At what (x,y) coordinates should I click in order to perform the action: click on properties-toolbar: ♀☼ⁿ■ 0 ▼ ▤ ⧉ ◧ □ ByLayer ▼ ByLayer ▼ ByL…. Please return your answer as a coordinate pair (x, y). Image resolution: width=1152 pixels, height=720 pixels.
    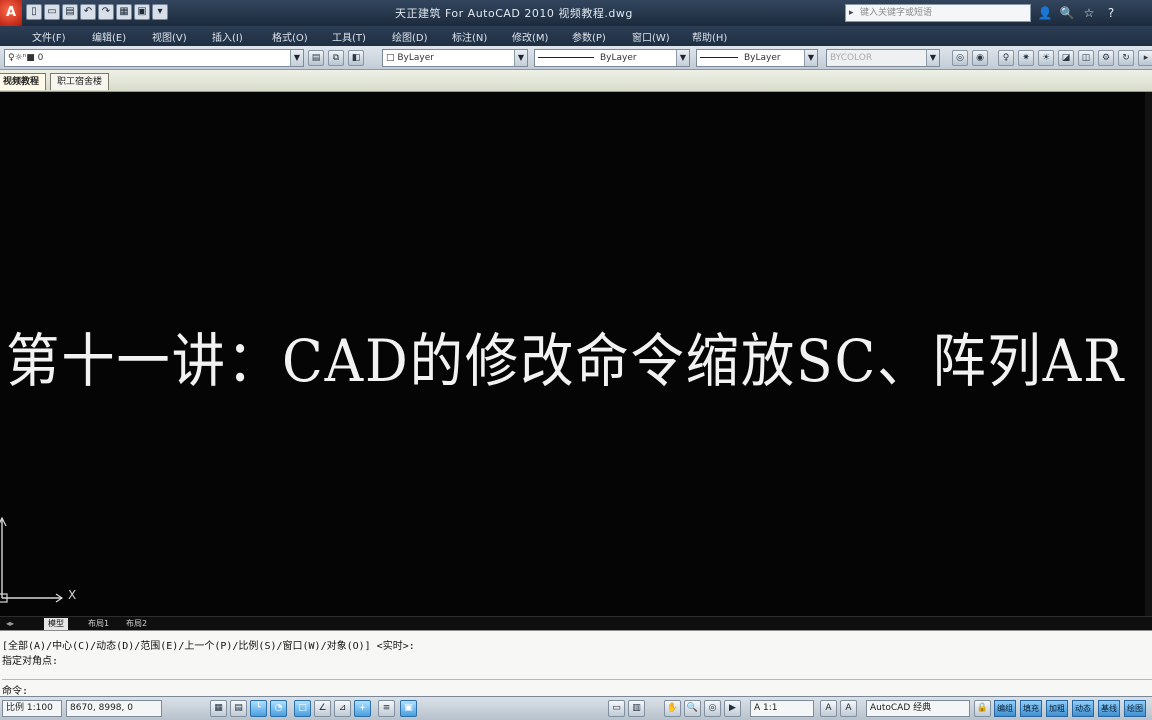
    Looking at the image, I should click on (576, 58).